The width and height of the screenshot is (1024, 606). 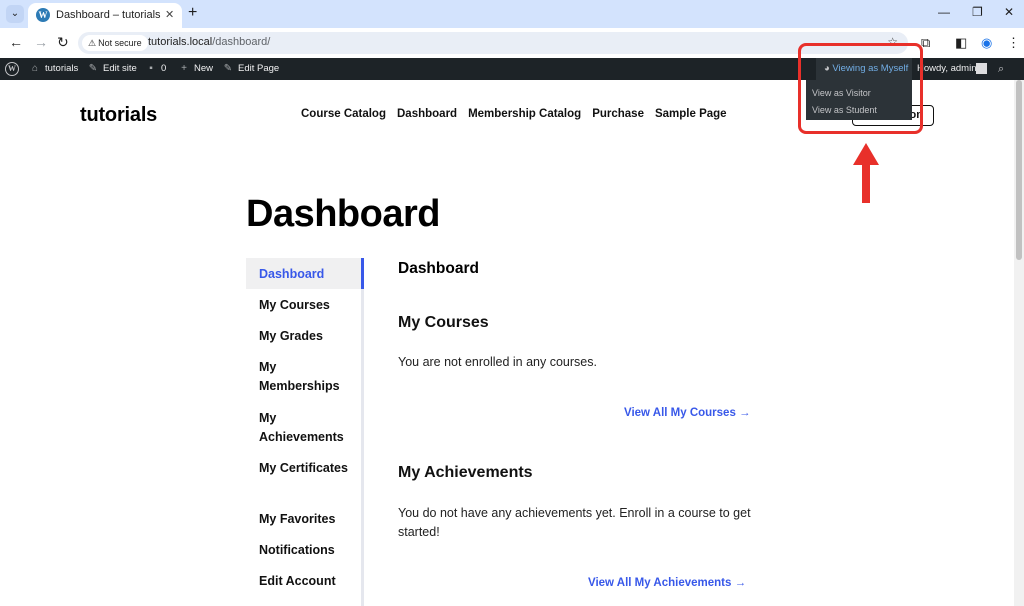 What do you see at coordinates (93, 68) in the screenshot?
I see `brush-icon: ✎` at bounding box center [93, 68].